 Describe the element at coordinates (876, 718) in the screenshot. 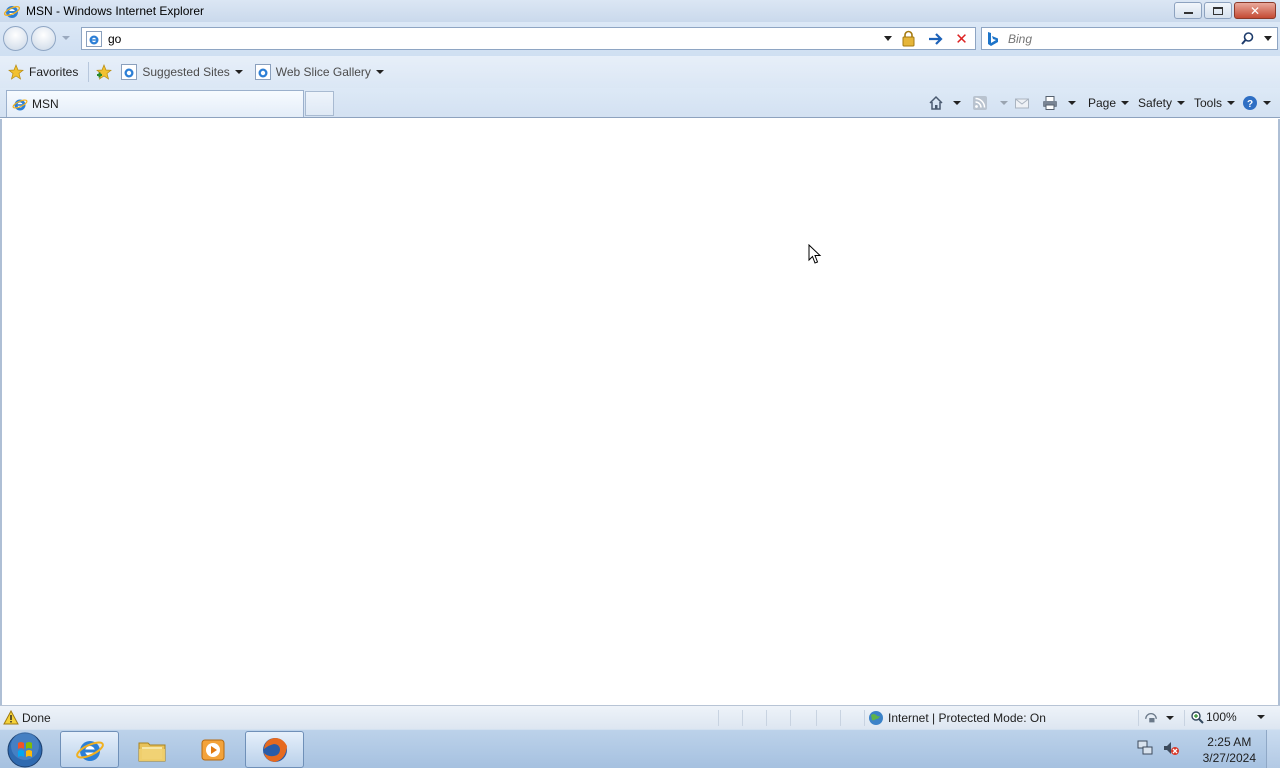

I see `globe-icon` at that location.